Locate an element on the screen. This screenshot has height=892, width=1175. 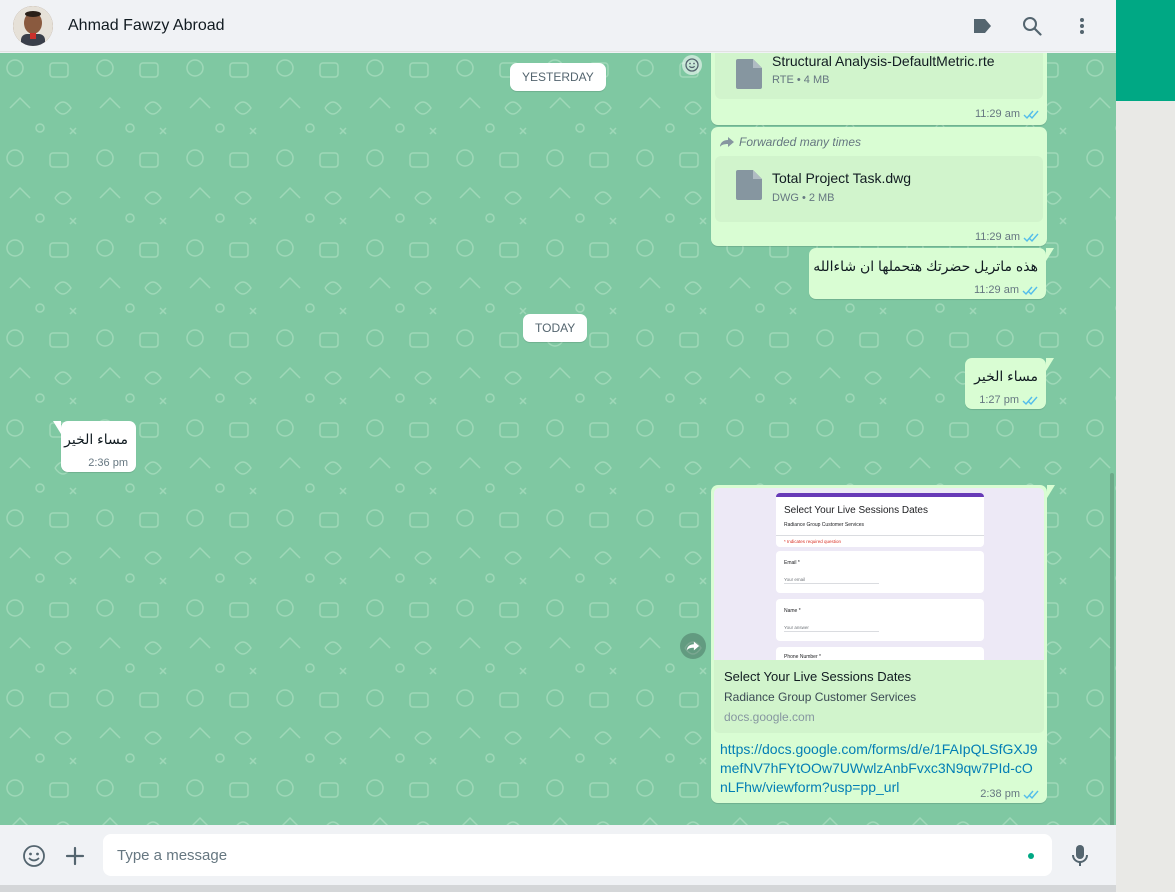
preview-form-title: Select Your Live Sessions Dates is located at coordinates (856, 510).